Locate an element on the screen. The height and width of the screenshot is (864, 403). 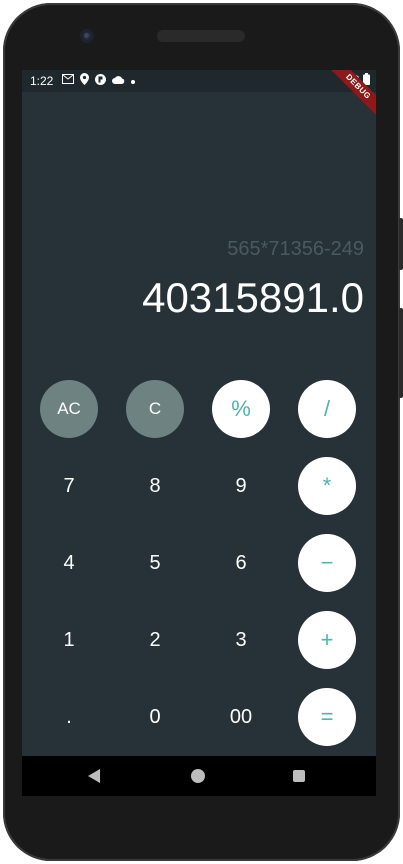
earpiece-speaker is located at coordinates (201, 36).